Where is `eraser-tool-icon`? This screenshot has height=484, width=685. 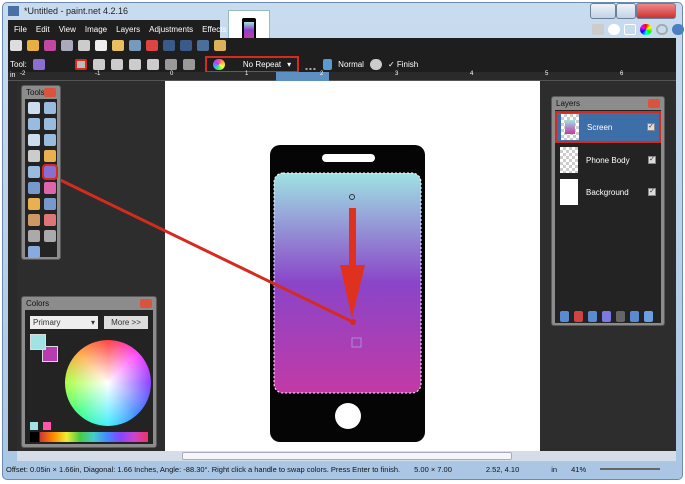
eraser-tool-icon is located at coordinates (50, 188).